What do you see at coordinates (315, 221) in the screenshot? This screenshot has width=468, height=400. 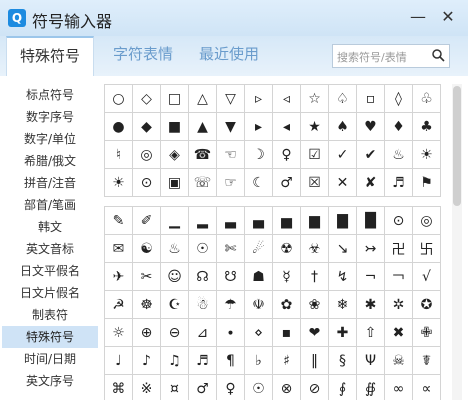 I see `symbol-cell: ▆` at bounding box center [315, 221].